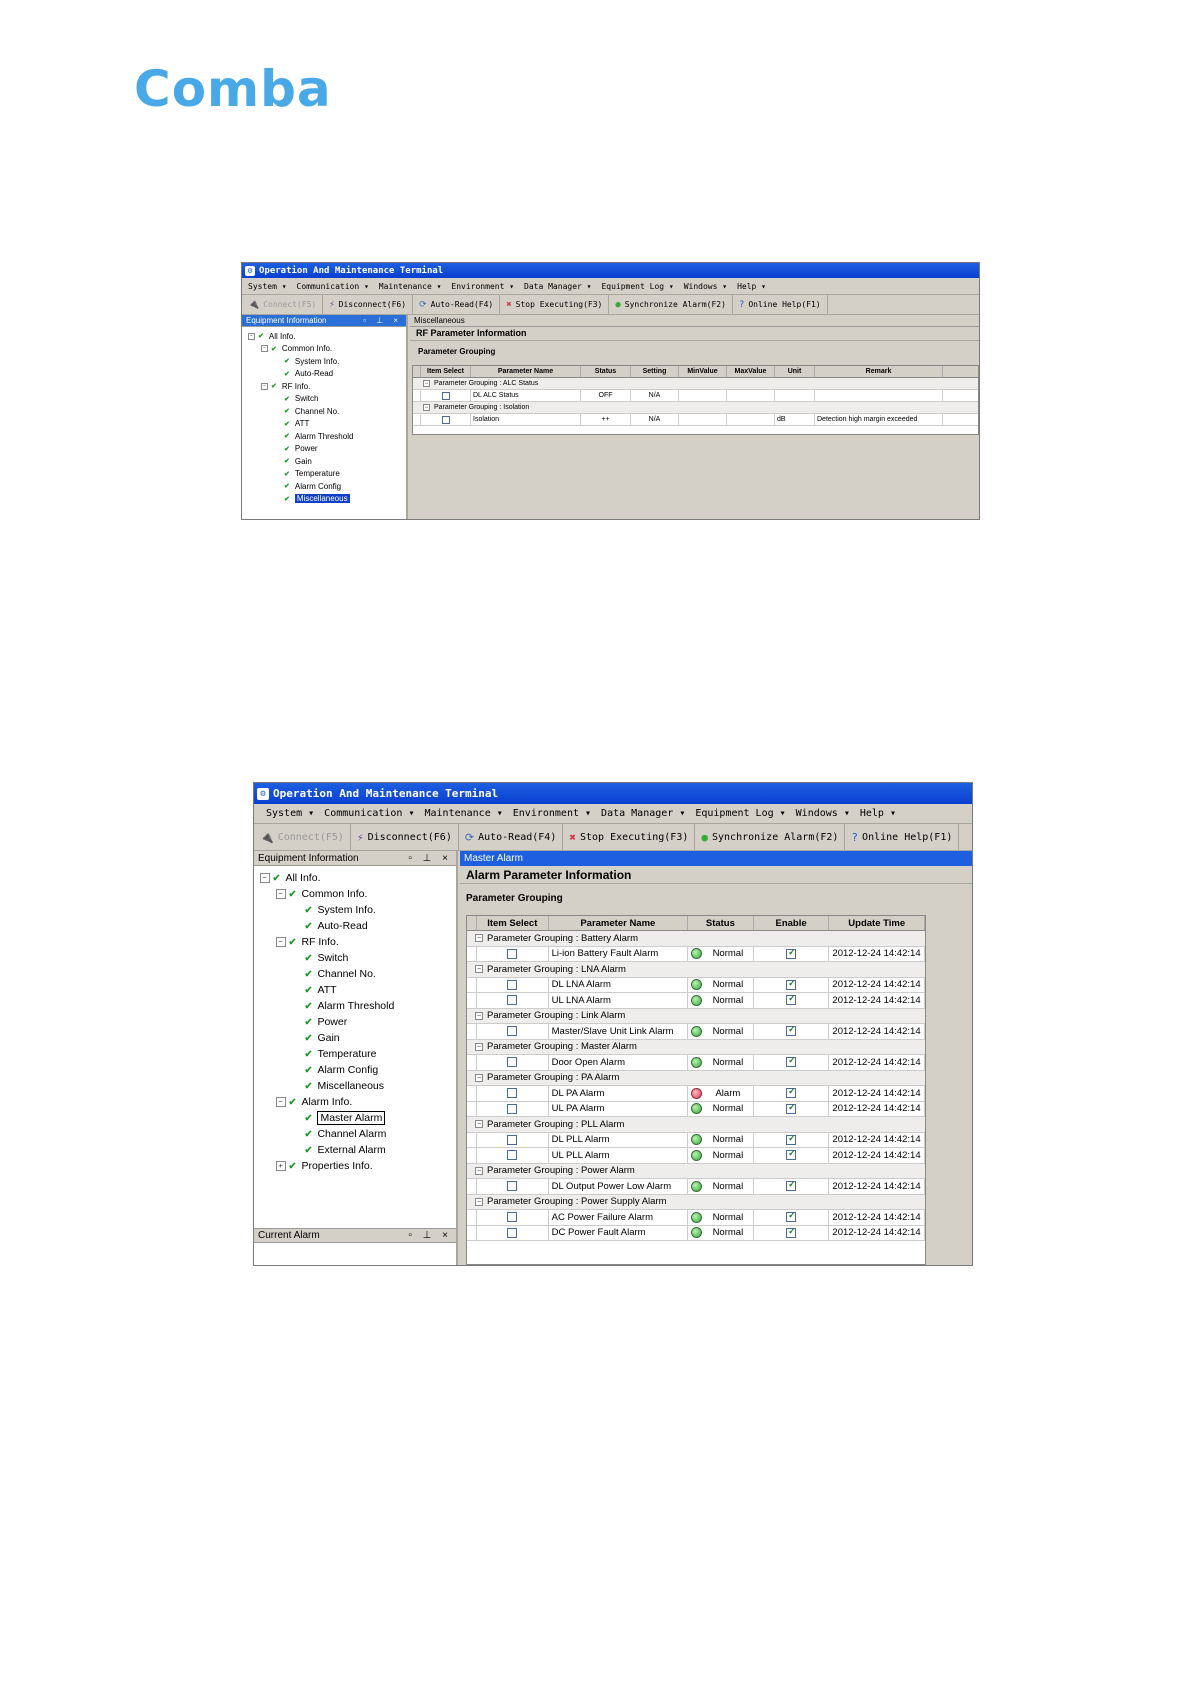  What do you see at coordinates (703, 371) in the screenshot?
I see `column-header-minvalue: MinValue` at bounding box center [703, 371].